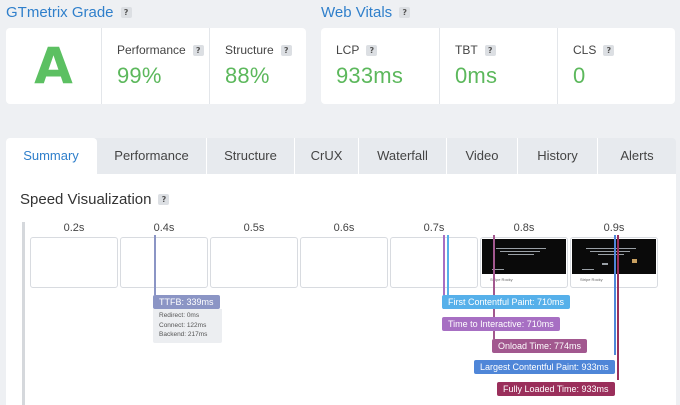  Describe the element at coordinates (579, 75) in the screenshot. I see `cls-value: 0` at that location.